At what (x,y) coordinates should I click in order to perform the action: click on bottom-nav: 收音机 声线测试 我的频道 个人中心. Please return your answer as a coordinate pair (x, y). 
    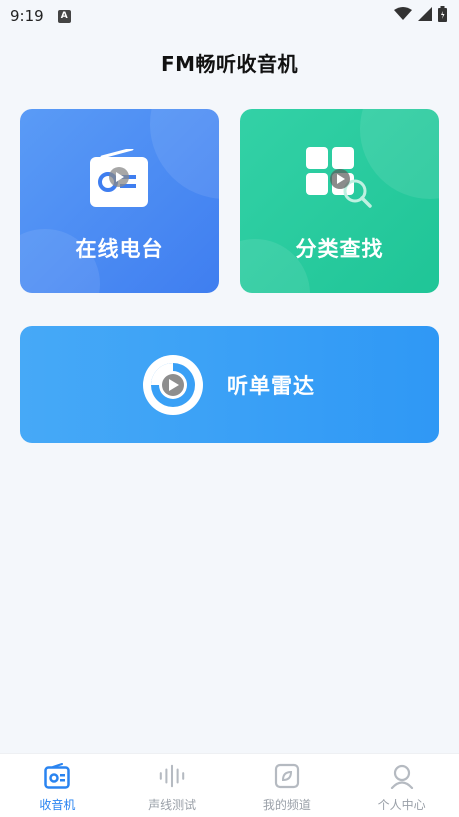
    Looking at the image, I should click on (229, 785).